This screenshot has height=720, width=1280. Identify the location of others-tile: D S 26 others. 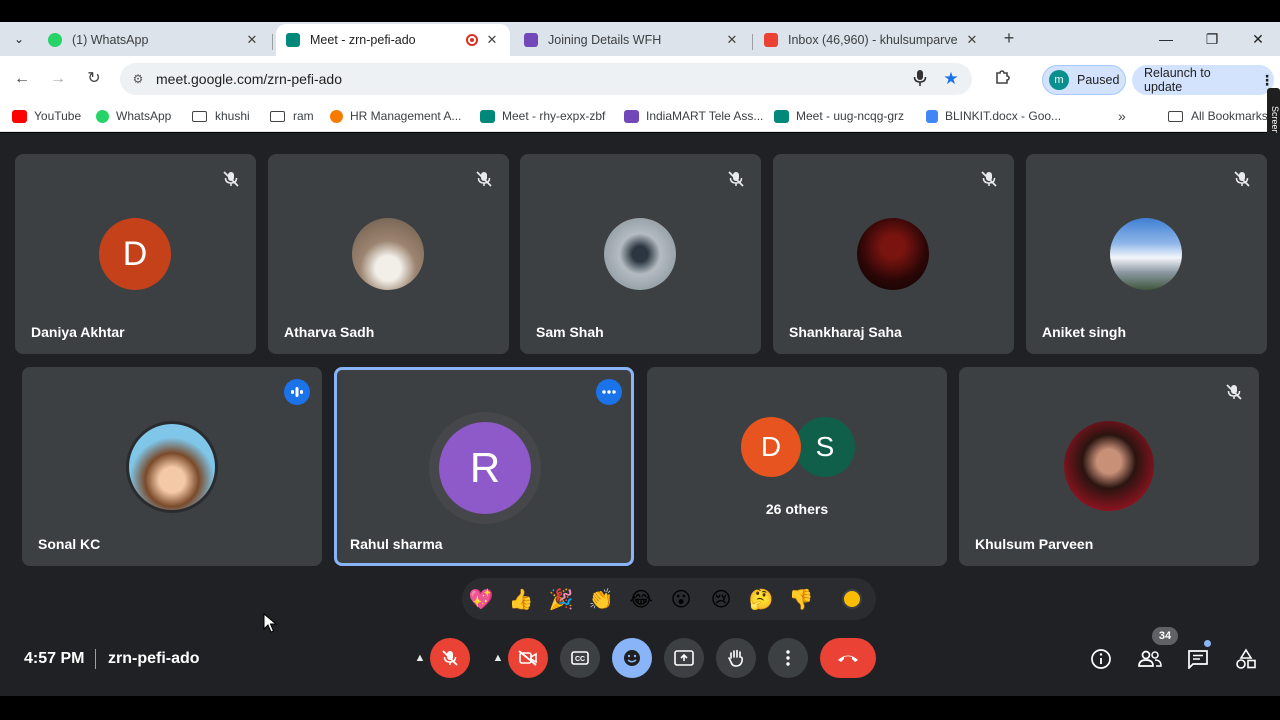
(797, 466).